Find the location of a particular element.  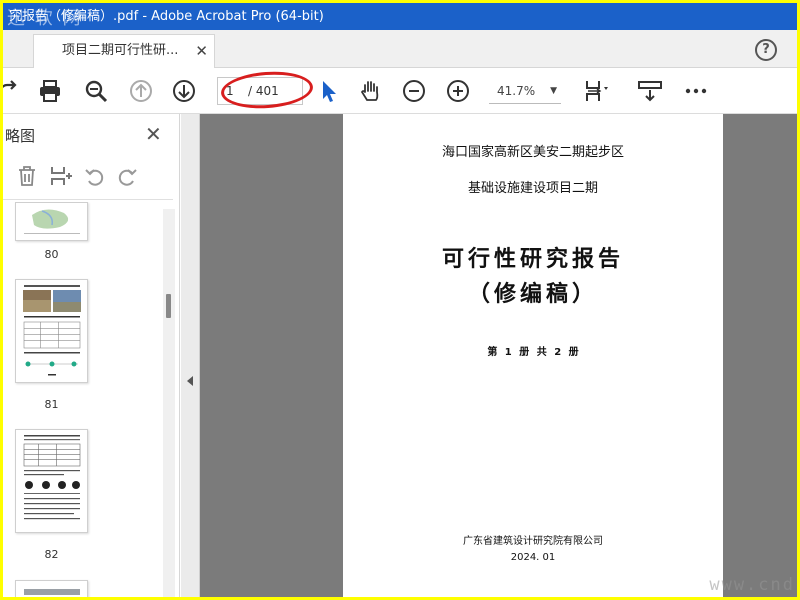

doc-date: 2024. 01 is located at coordinates (533, 557).